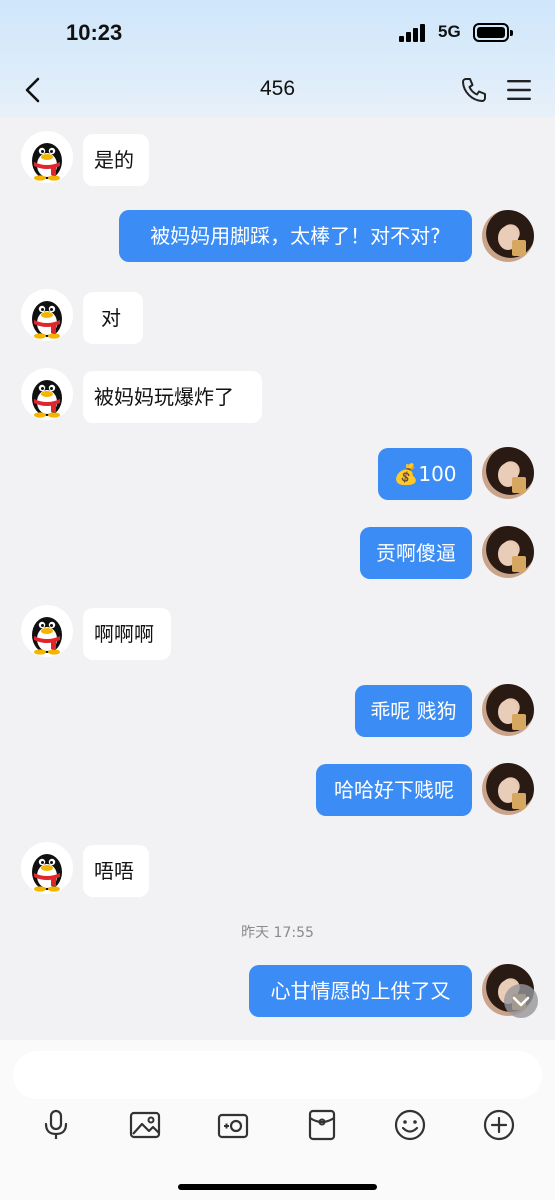  What do you see at coordinates (322, 1125) in the screenshot?
I see `red-packet-icon` at bounding box center [322, 1125].